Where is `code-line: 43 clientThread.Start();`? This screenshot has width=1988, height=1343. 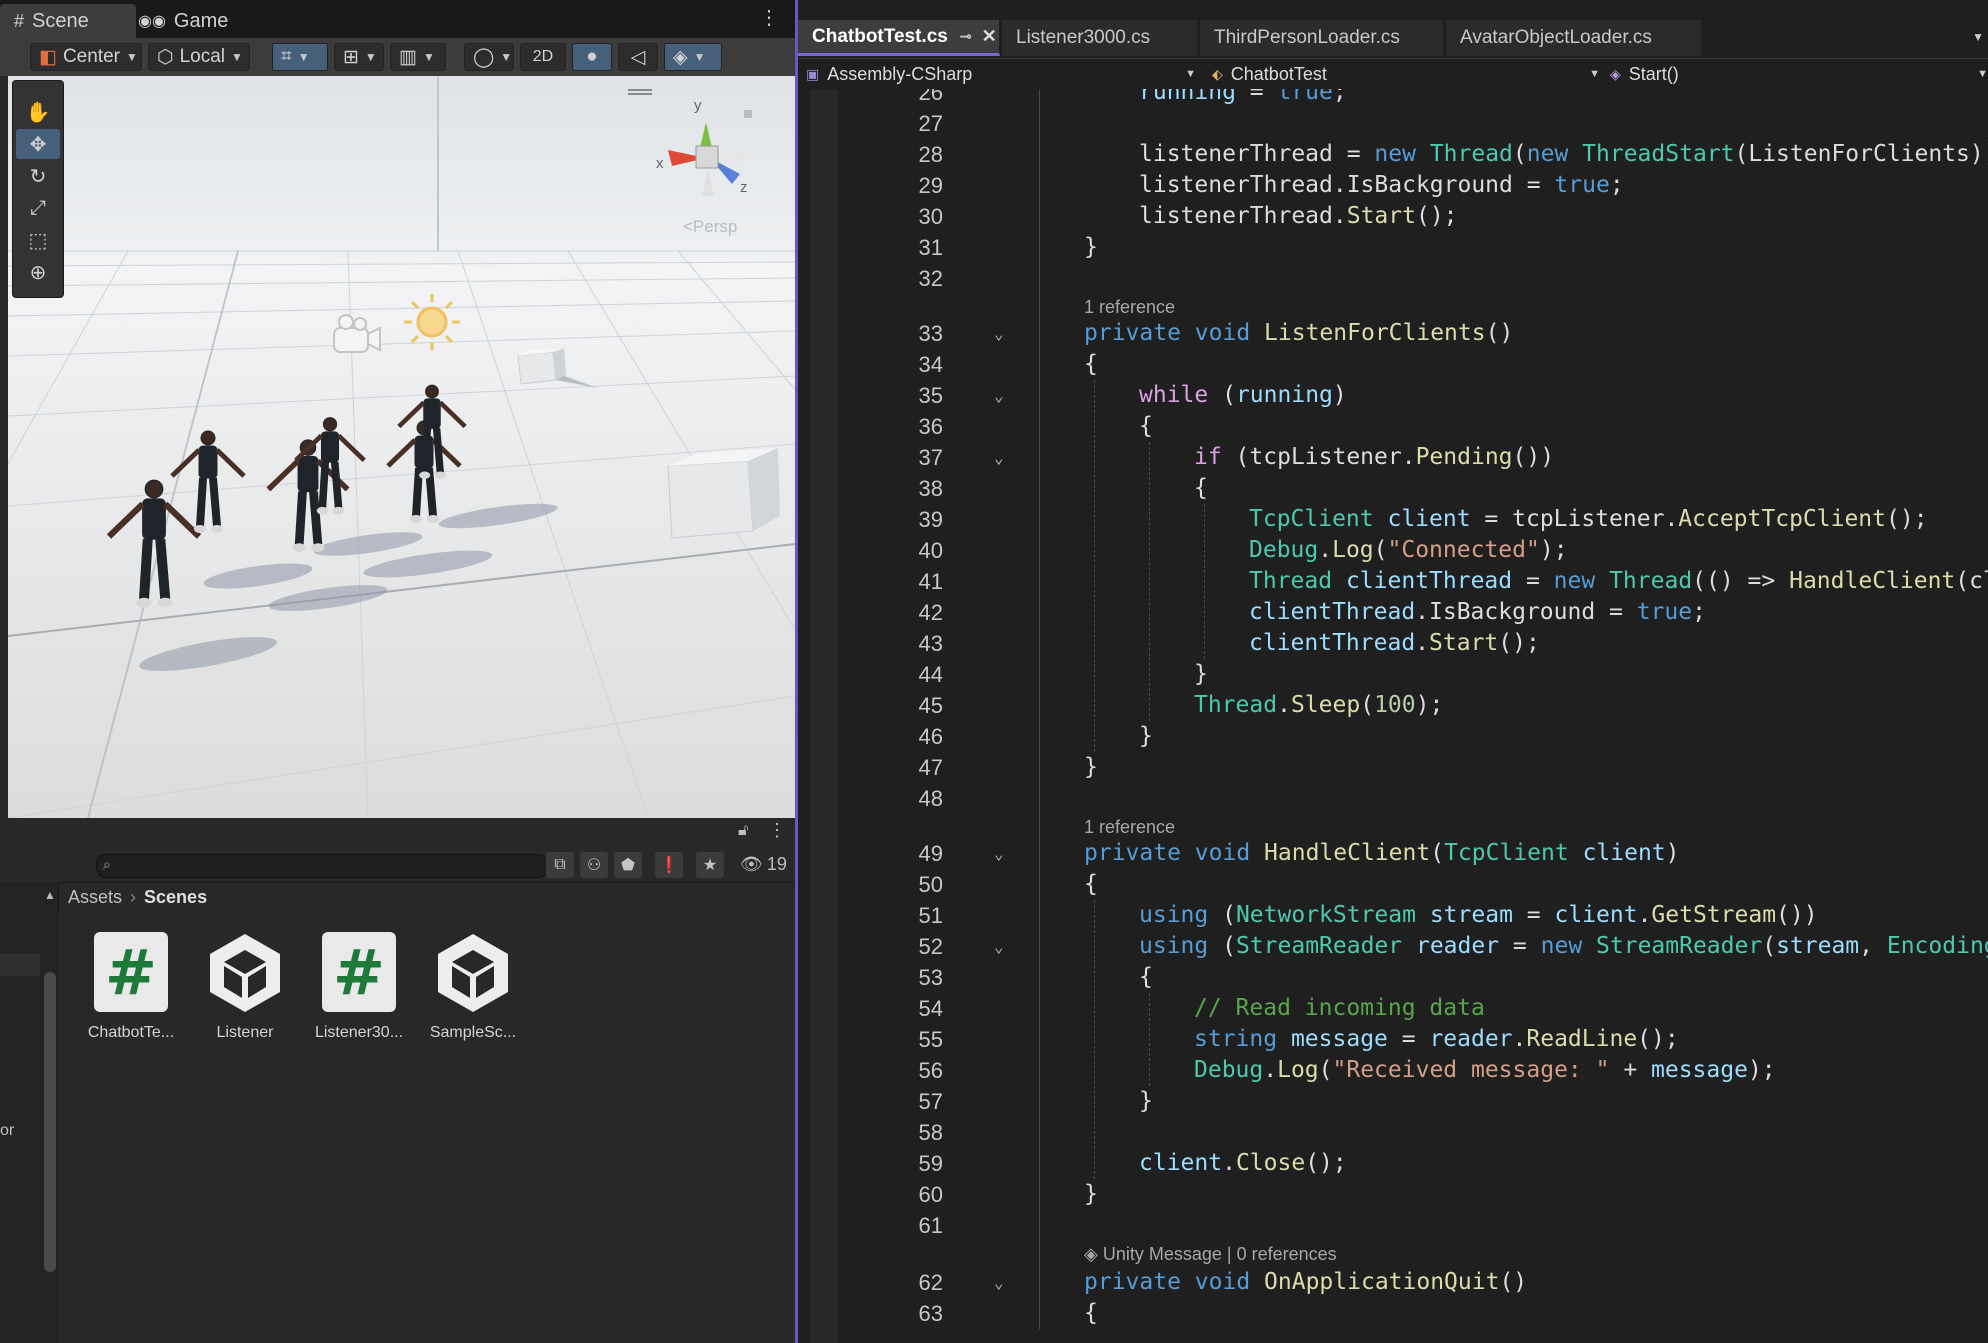
code-line: 43 clientThread.Start(); is located at coordinates (1393, 643).